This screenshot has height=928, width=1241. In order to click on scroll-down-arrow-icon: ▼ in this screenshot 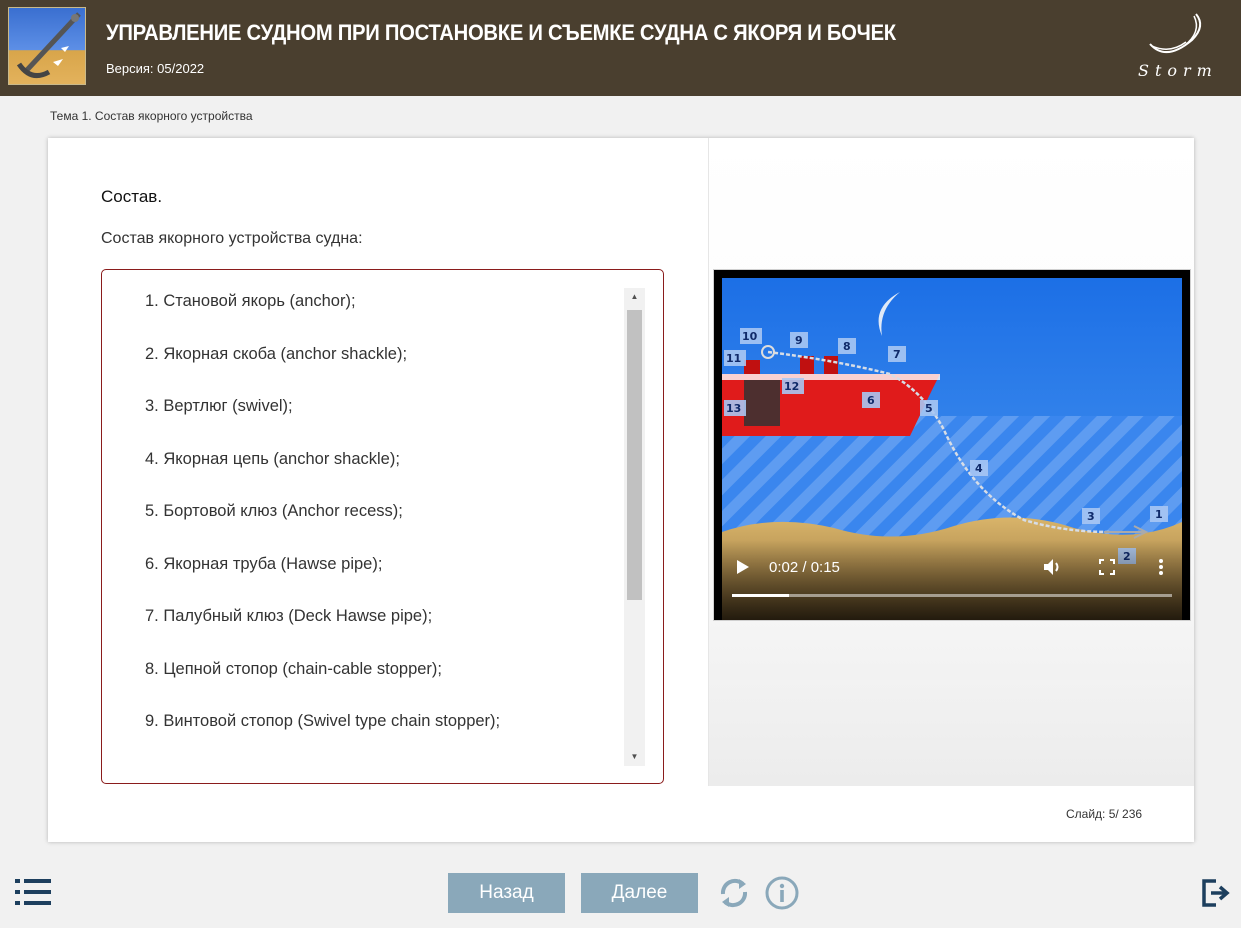, I will do `click(634, 757)`.